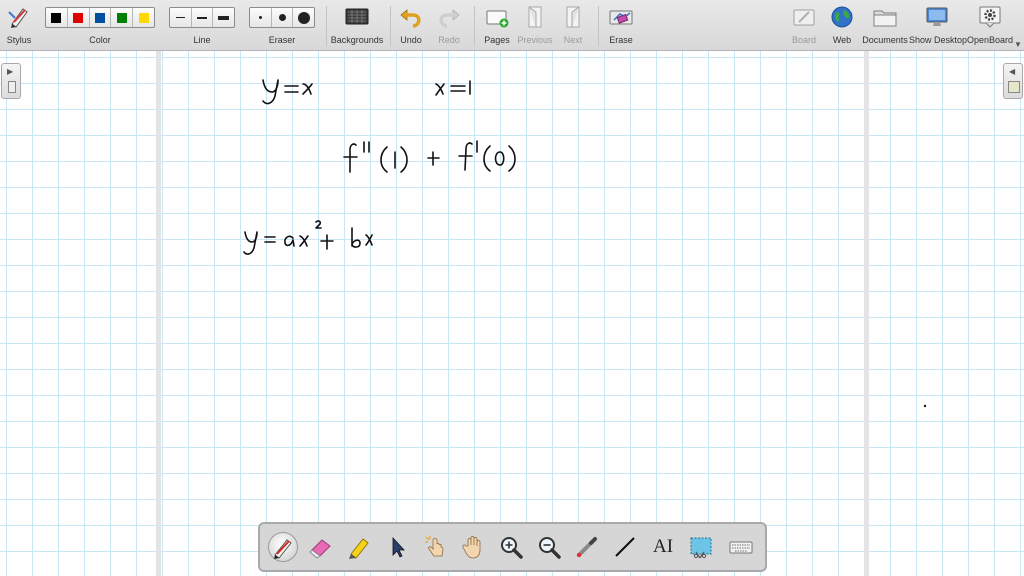 The width and height of the screenshot is (1024, 576). Describe the element at coordinates (287, 92) in the screenshot. I see `ink-stroke-y-equals-x` at that location.